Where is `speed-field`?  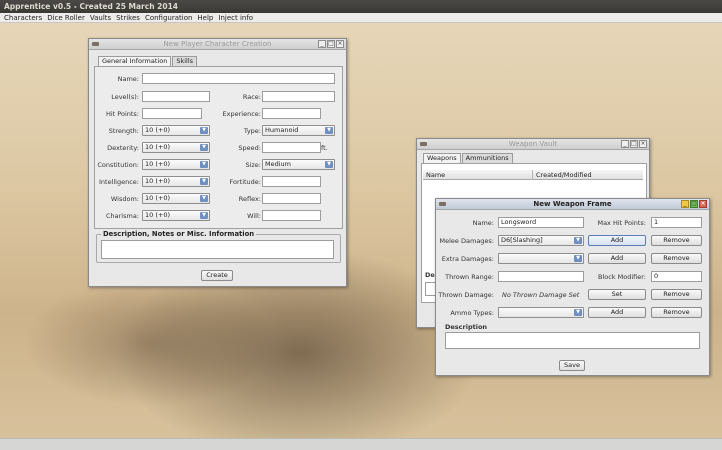
speed-field is located at coordinates (291, 147).